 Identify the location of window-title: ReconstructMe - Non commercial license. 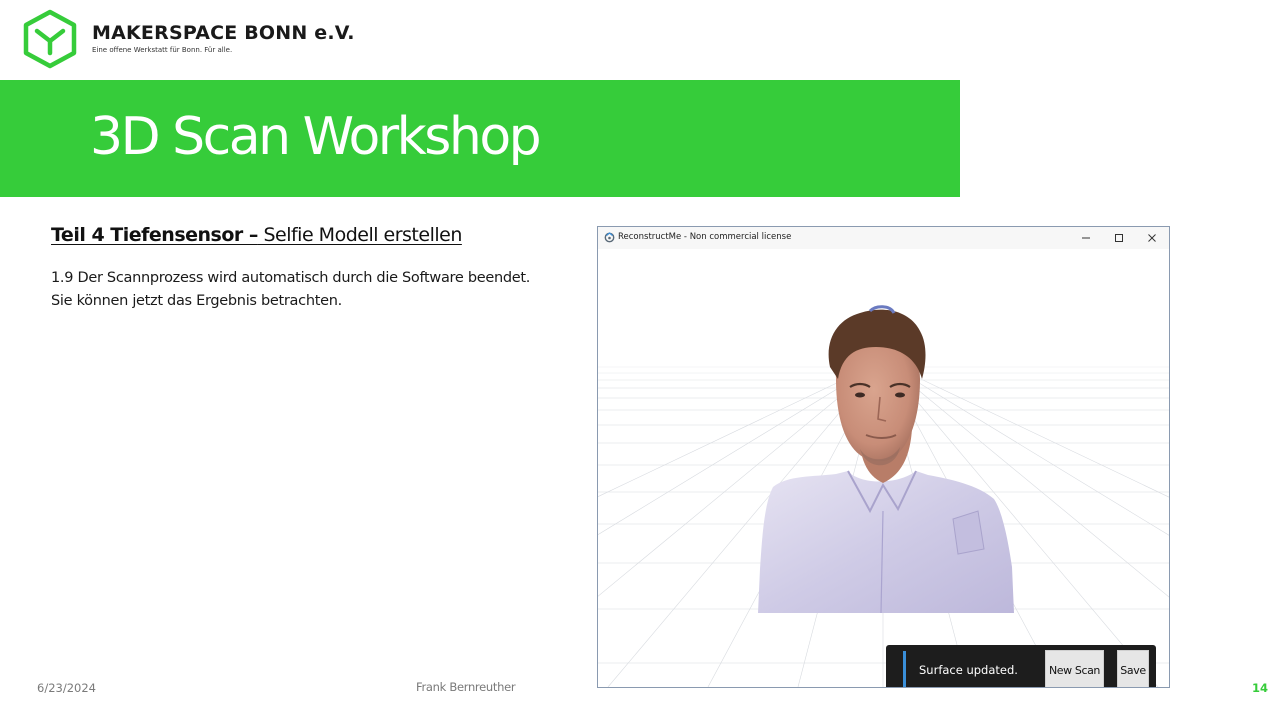
(705, 237).